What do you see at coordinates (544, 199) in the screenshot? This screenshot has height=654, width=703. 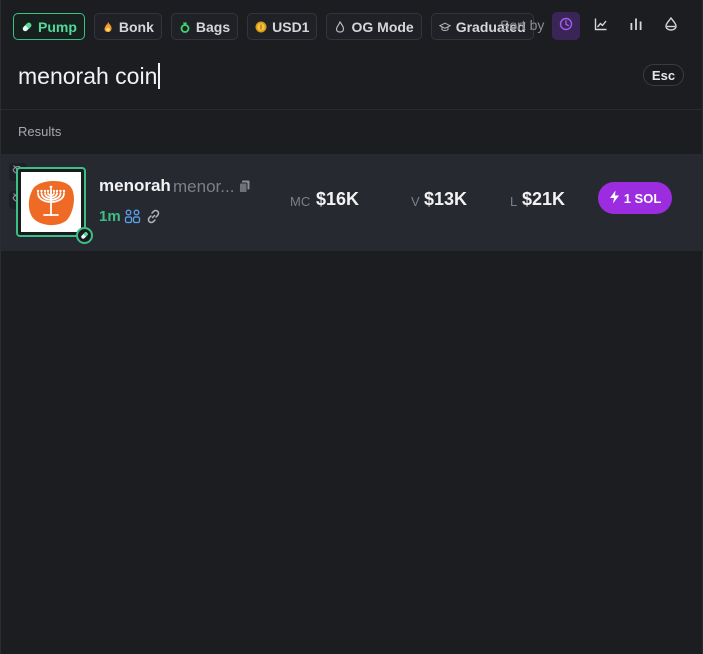 I see `liquidity-value: $21K` at bounding box center [544, 199].